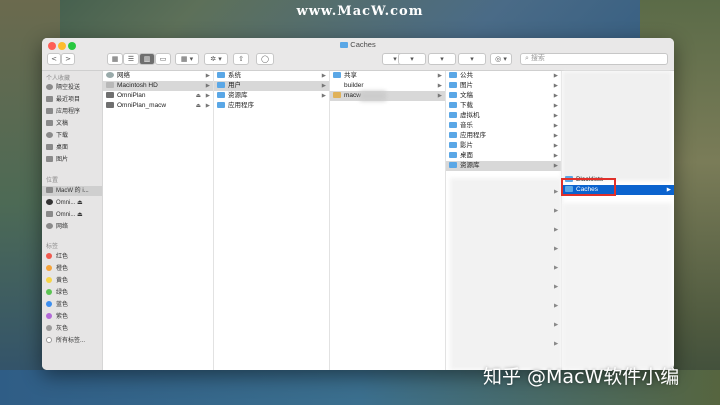 This screenshot has width=720, height=405. I want to click on sidebar-tag-orange: 橙色, so click(74, 269).